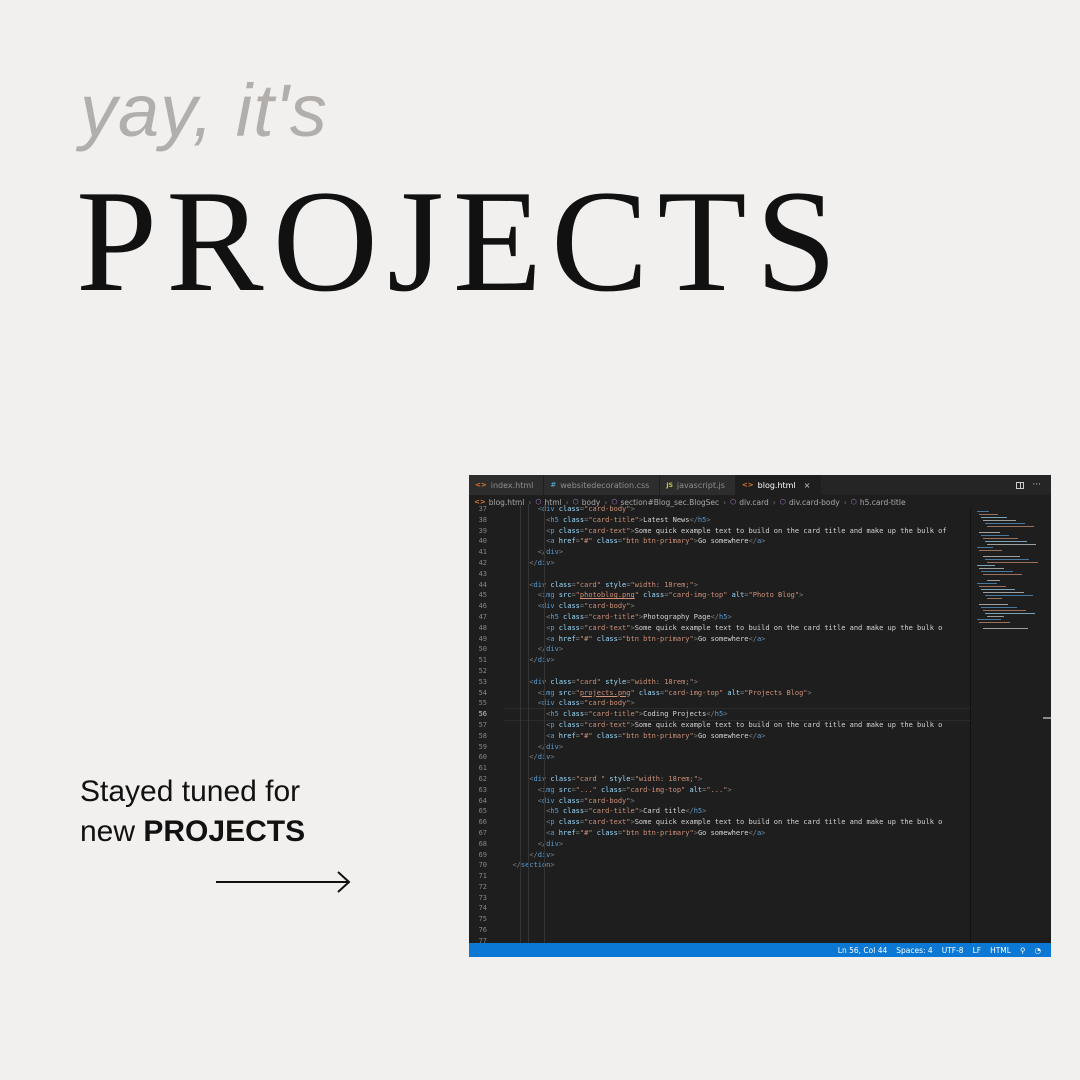  Describe the element at coordinates (482, 854) in the screenshot. I see `line-number: 69` at that location.